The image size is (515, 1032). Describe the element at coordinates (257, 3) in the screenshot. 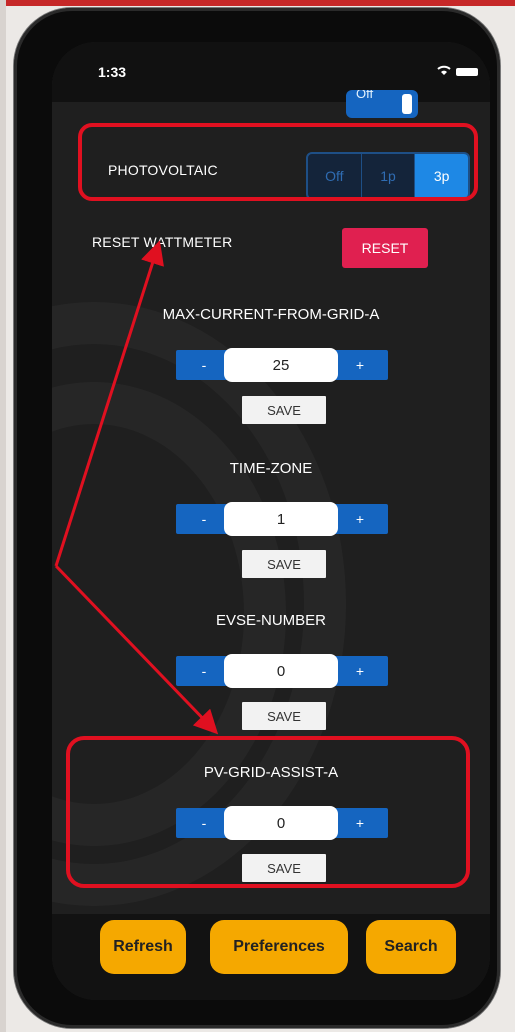

I see `document-top-border` at that location.